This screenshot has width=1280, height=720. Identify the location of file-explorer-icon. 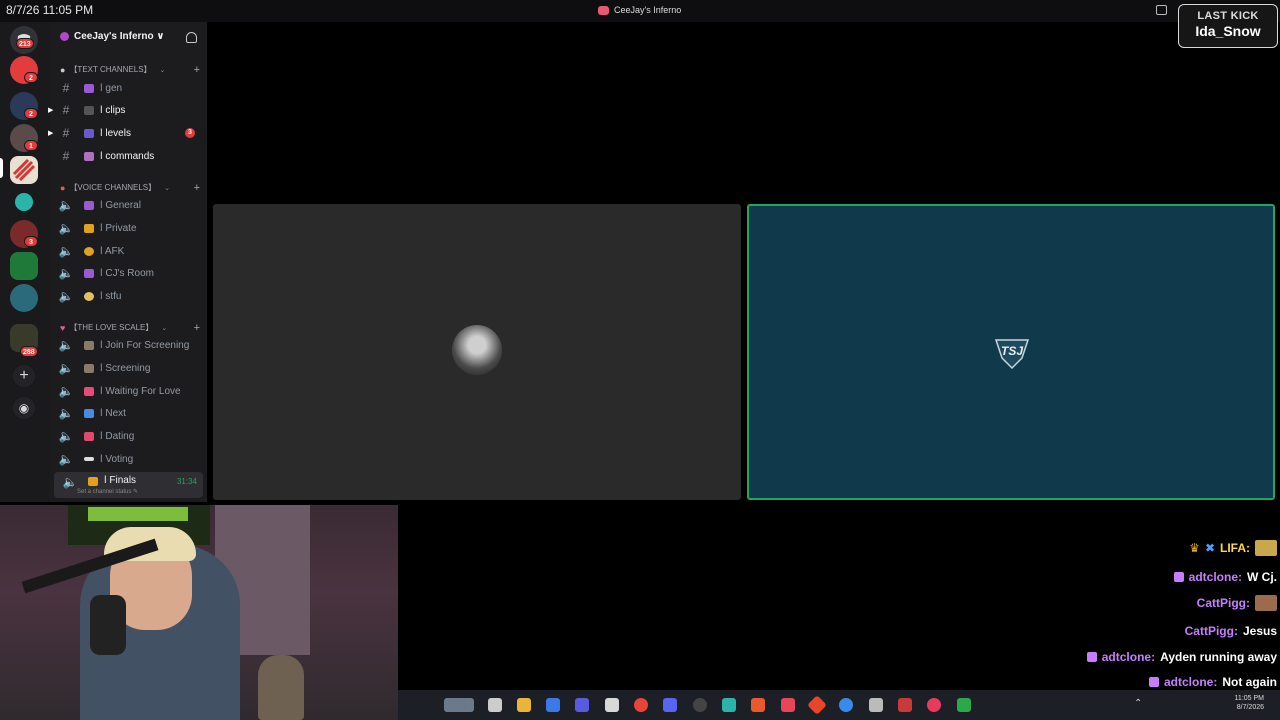
(524, 705).